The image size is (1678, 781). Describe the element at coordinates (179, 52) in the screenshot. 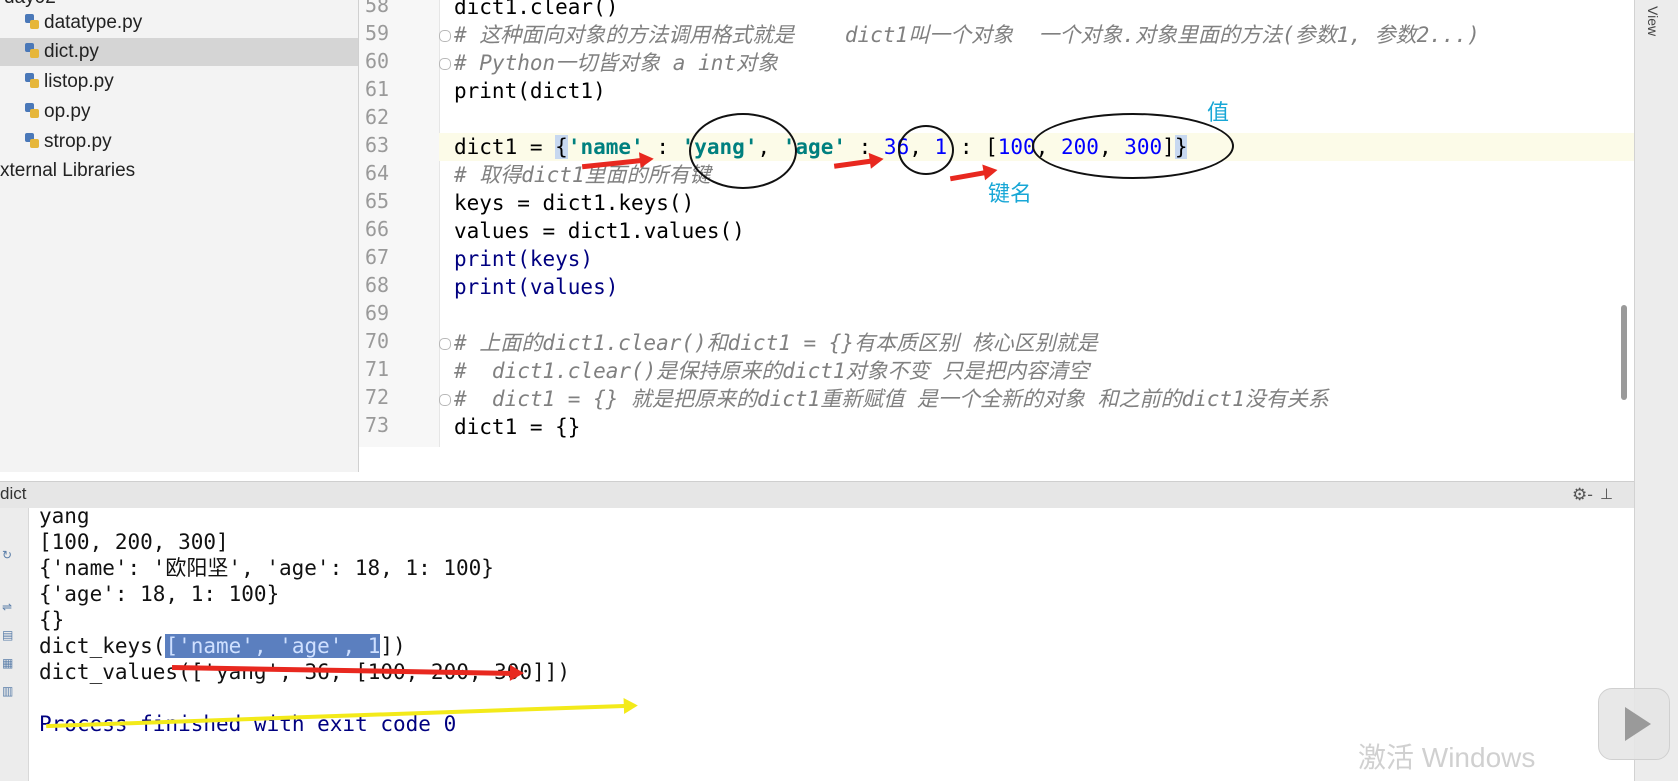

I see `tree-item-dict: dict.py` at that location.